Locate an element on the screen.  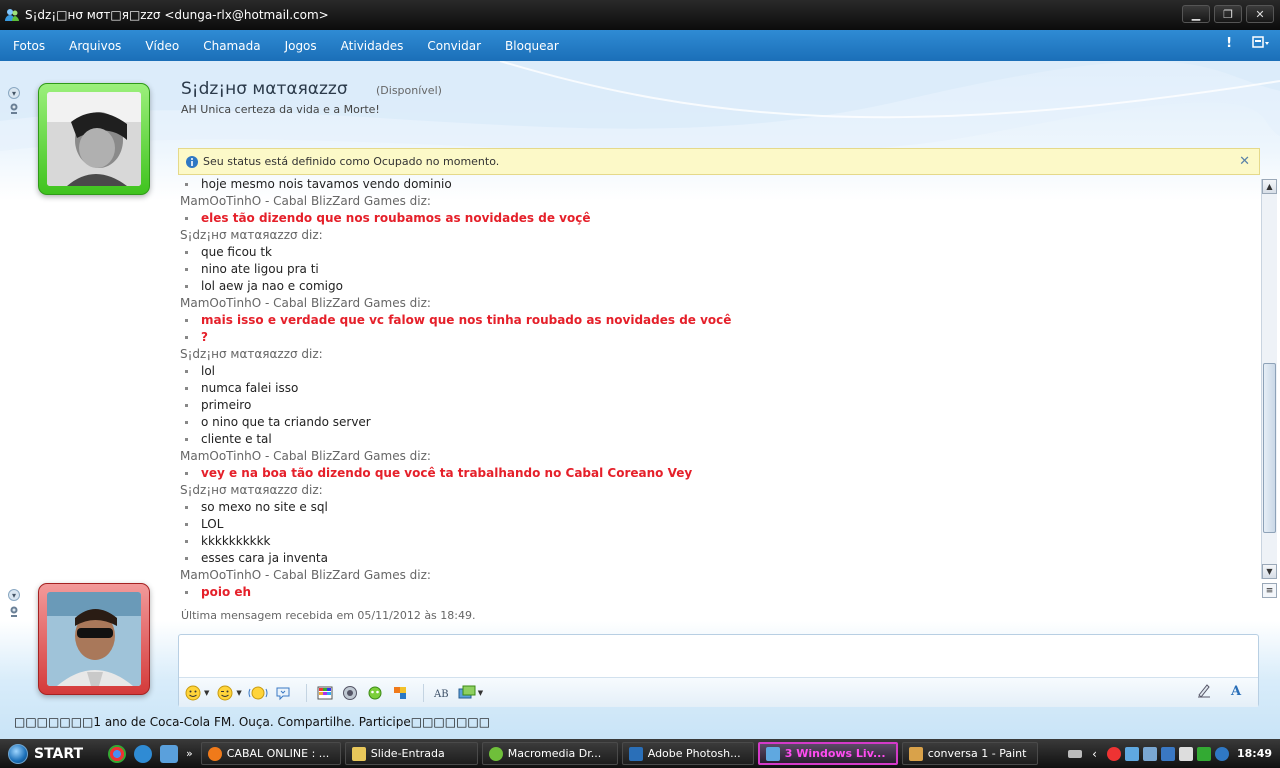
menu-atividades: Atividades is located at coordinates (372, 46).